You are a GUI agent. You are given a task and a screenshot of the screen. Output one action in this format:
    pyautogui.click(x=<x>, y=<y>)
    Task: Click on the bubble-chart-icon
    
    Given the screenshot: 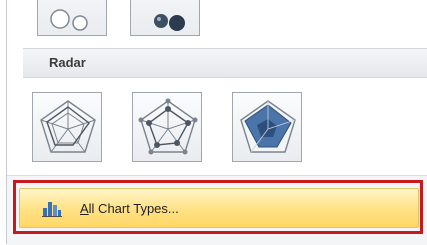 What is the action you would take?
    pyautogui.click(x=69, y=20)
    